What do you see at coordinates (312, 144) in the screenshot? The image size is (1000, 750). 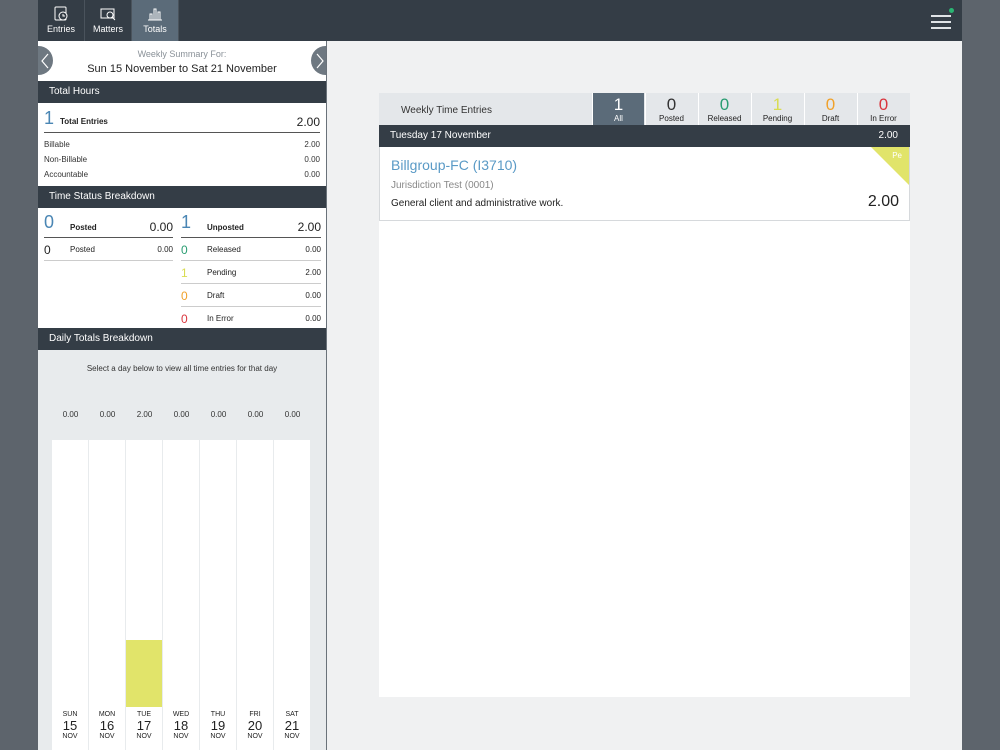 I see `row-value: 2.00` at bounding box center [312, 144].